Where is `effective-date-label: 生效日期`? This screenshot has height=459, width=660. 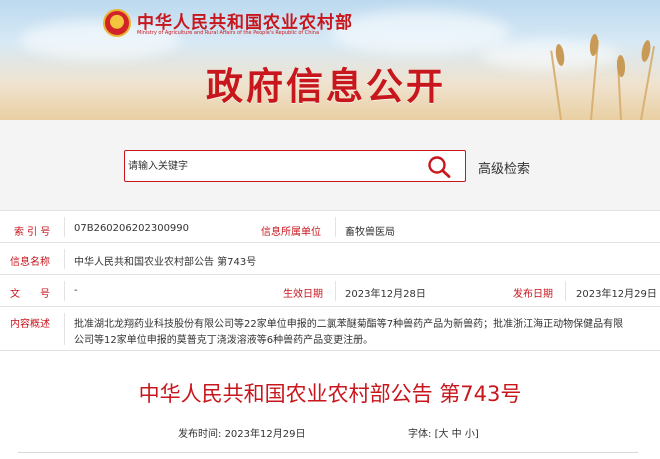
effective-date-label: 生效日期 is located at coordinates (303, 294).